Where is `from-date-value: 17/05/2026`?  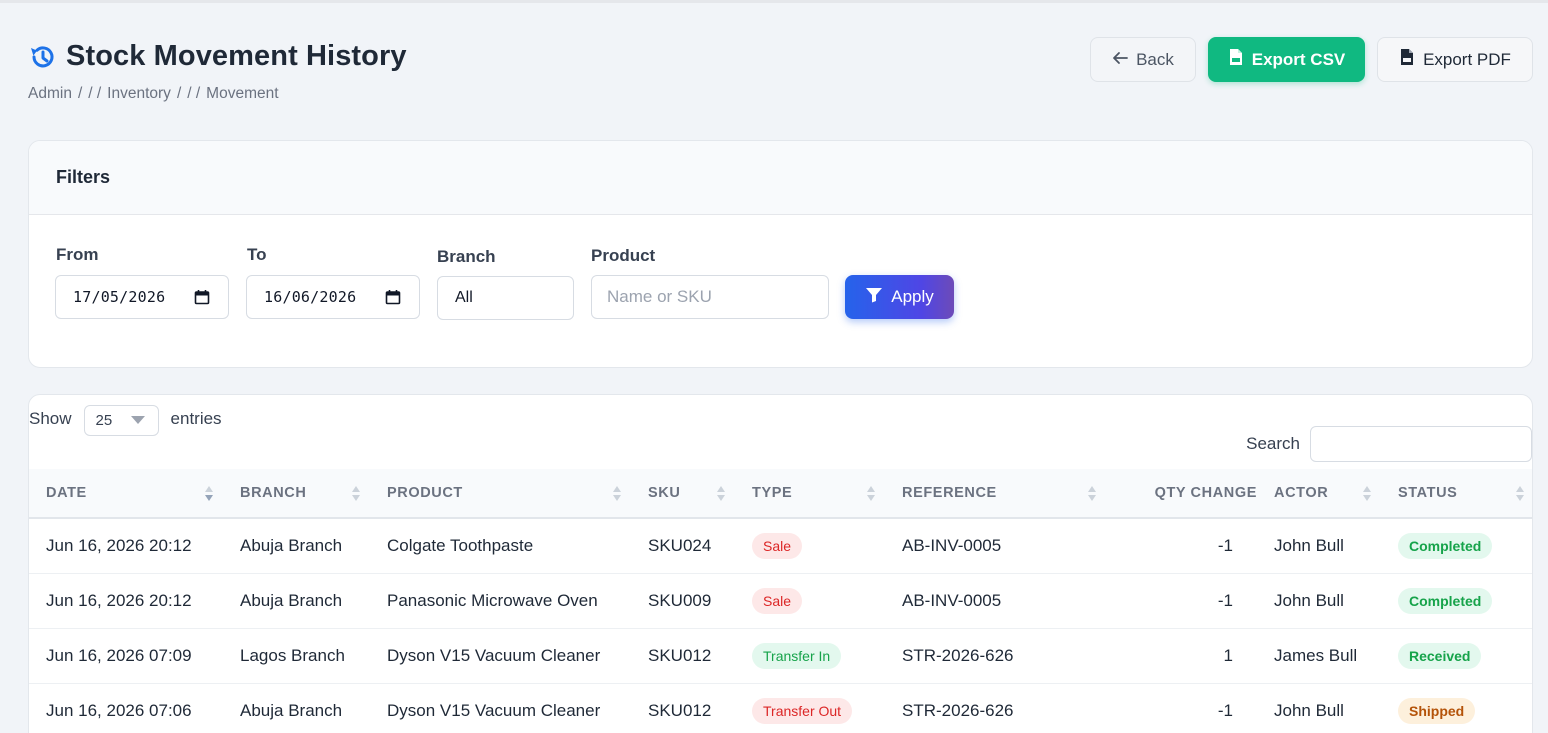
from-date-value: 17/05/2026 is located at coordinates (119, 297).